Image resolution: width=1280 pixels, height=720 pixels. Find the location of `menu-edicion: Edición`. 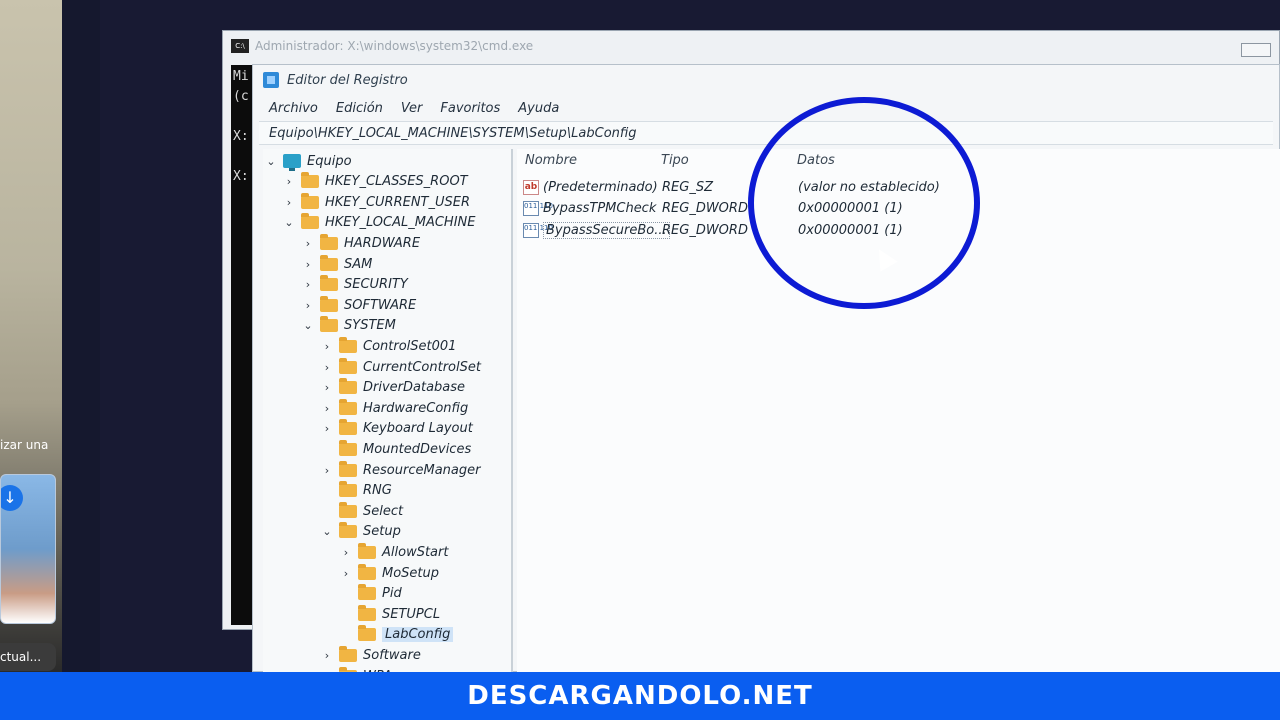

menu-edicion: Edición is located at coordinates (359, 108).